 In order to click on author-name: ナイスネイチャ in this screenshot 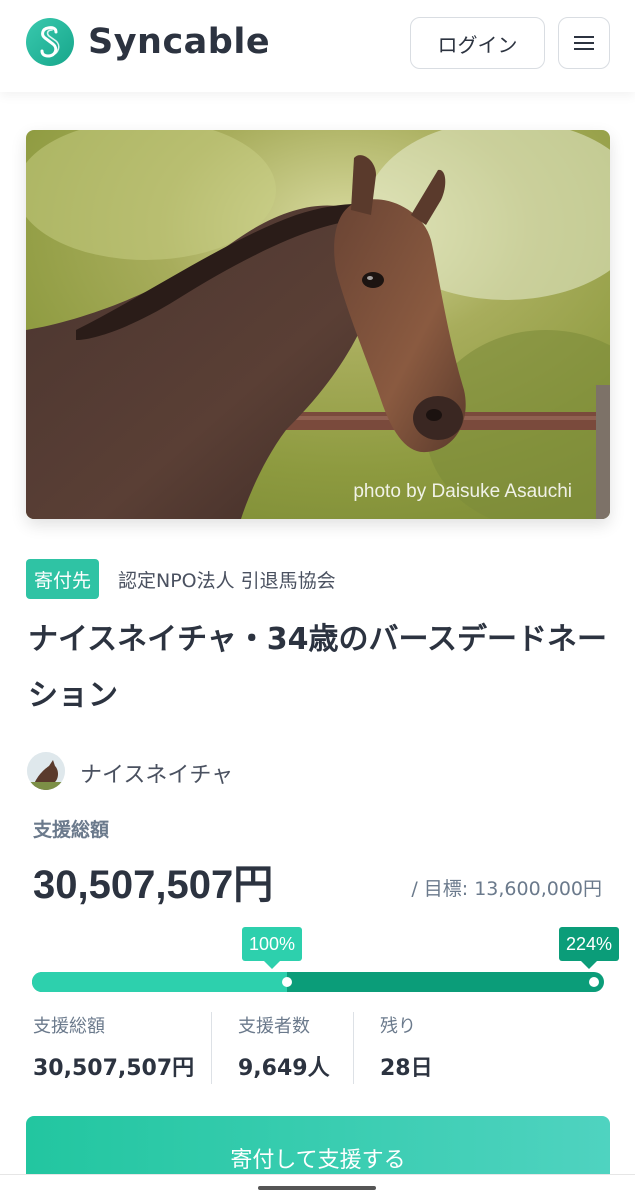, I will do `click(156, 773)`.